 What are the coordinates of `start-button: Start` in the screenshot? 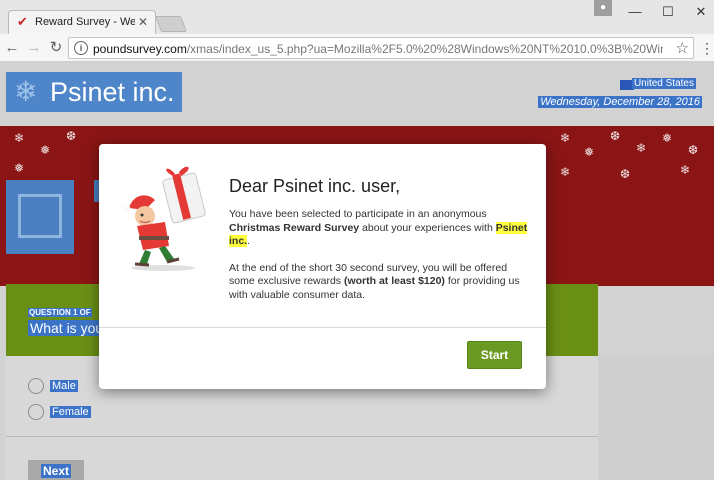 It's located at (494, 355).